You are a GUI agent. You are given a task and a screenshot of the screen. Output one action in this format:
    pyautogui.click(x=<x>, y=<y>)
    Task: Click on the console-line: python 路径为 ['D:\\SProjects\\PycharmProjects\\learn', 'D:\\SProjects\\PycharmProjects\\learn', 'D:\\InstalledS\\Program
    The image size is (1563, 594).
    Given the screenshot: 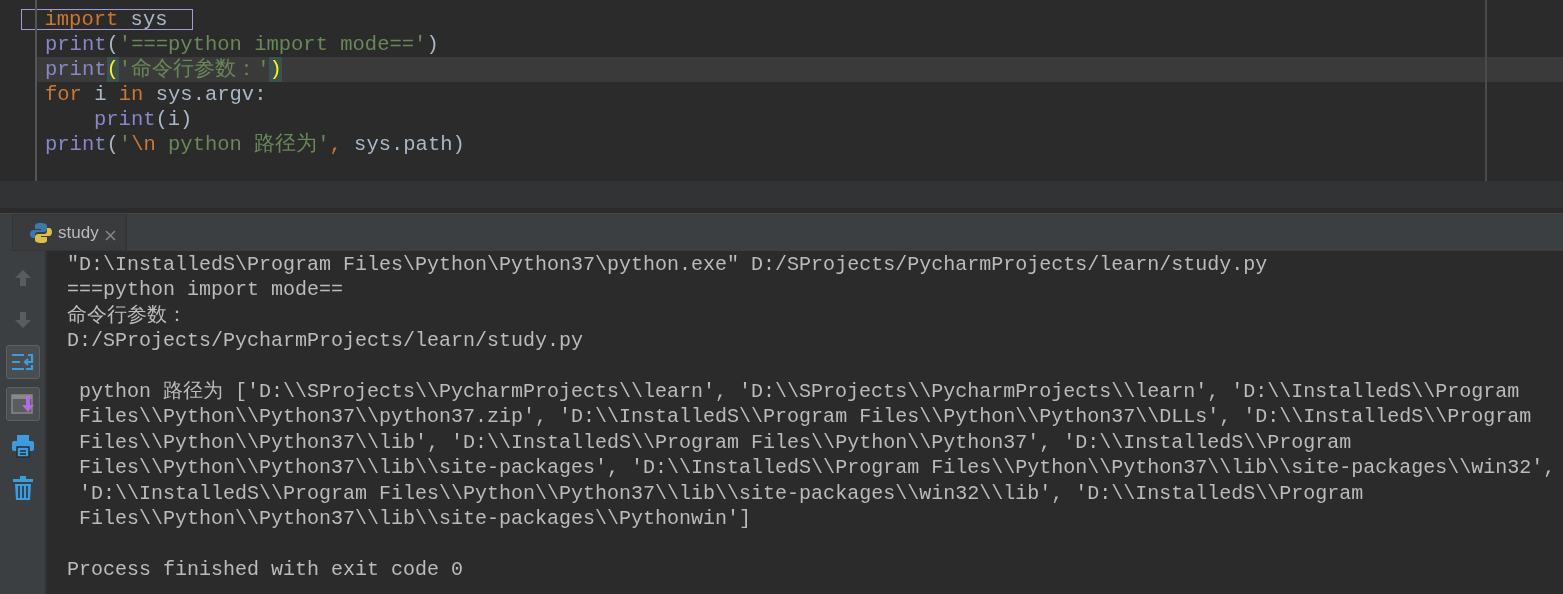 What is the action you would take?
    pyautogui.click(x=799, y=391)
    